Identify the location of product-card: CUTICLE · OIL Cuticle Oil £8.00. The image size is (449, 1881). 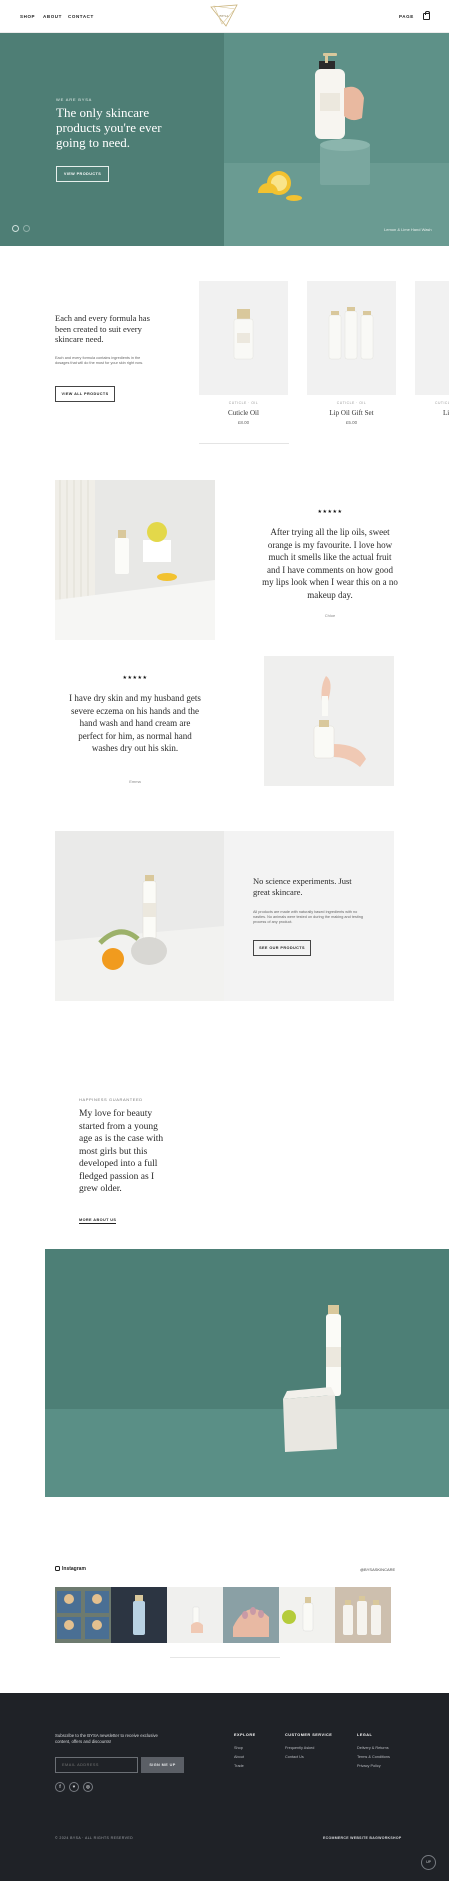
(243, 353).